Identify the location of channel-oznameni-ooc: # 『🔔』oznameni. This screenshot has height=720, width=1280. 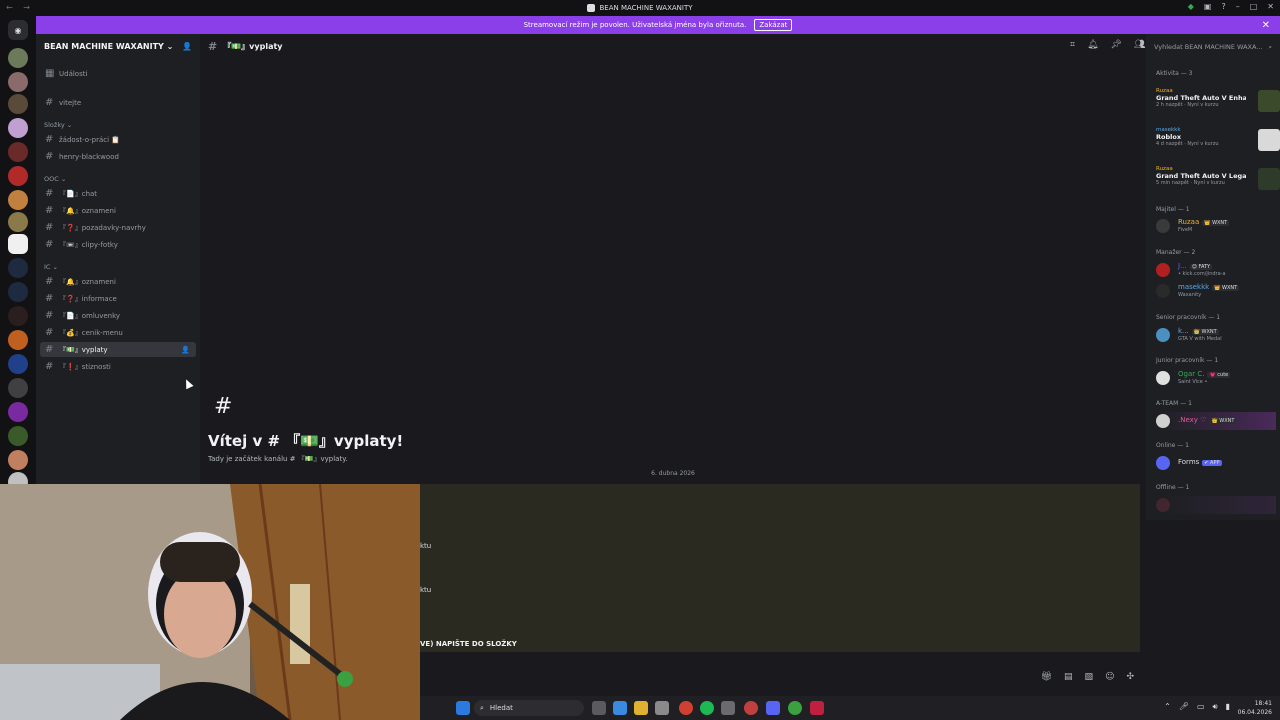
(118, 210).